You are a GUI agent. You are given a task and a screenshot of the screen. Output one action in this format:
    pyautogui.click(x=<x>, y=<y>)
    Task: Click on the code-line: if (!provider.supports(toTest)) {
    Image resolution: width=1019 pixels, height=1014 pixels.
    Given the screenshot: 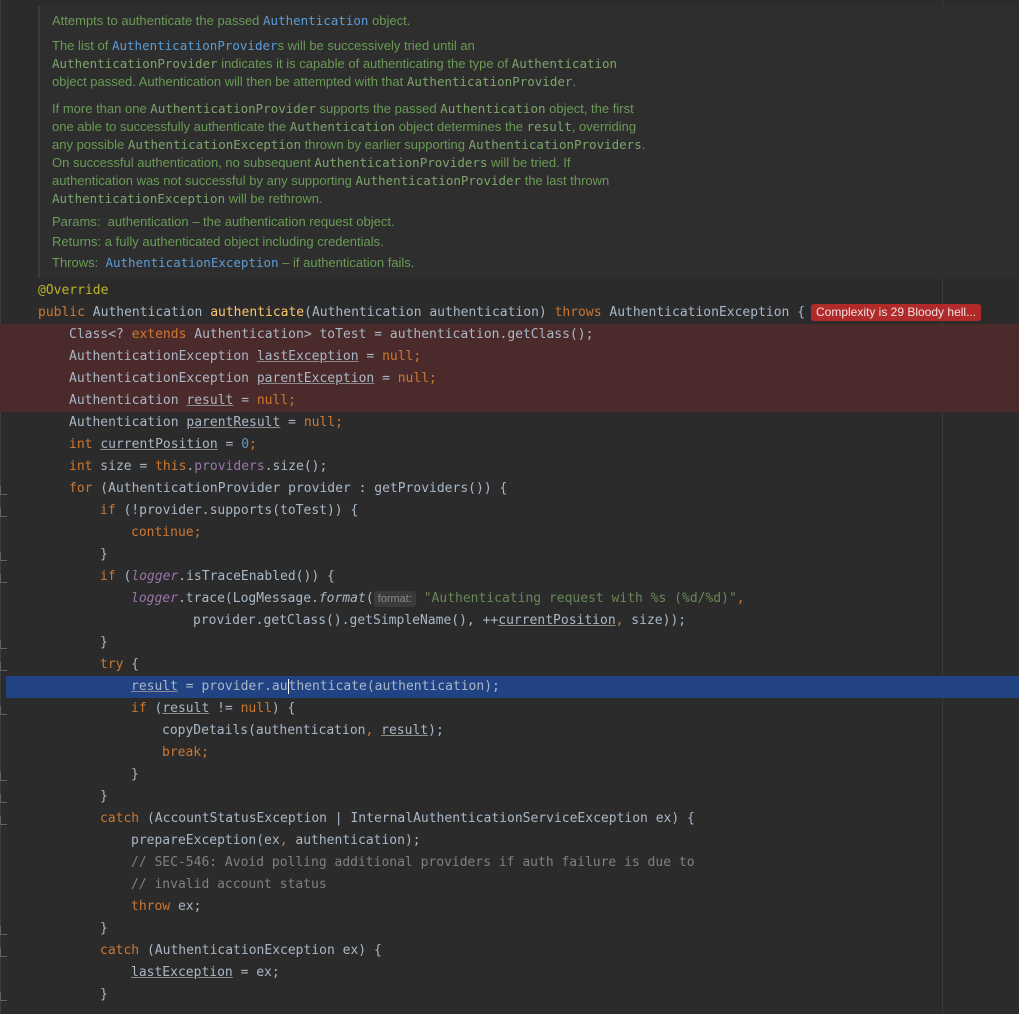 What is the action you would take?
    pyautogui.click(x=509, y=511)
    